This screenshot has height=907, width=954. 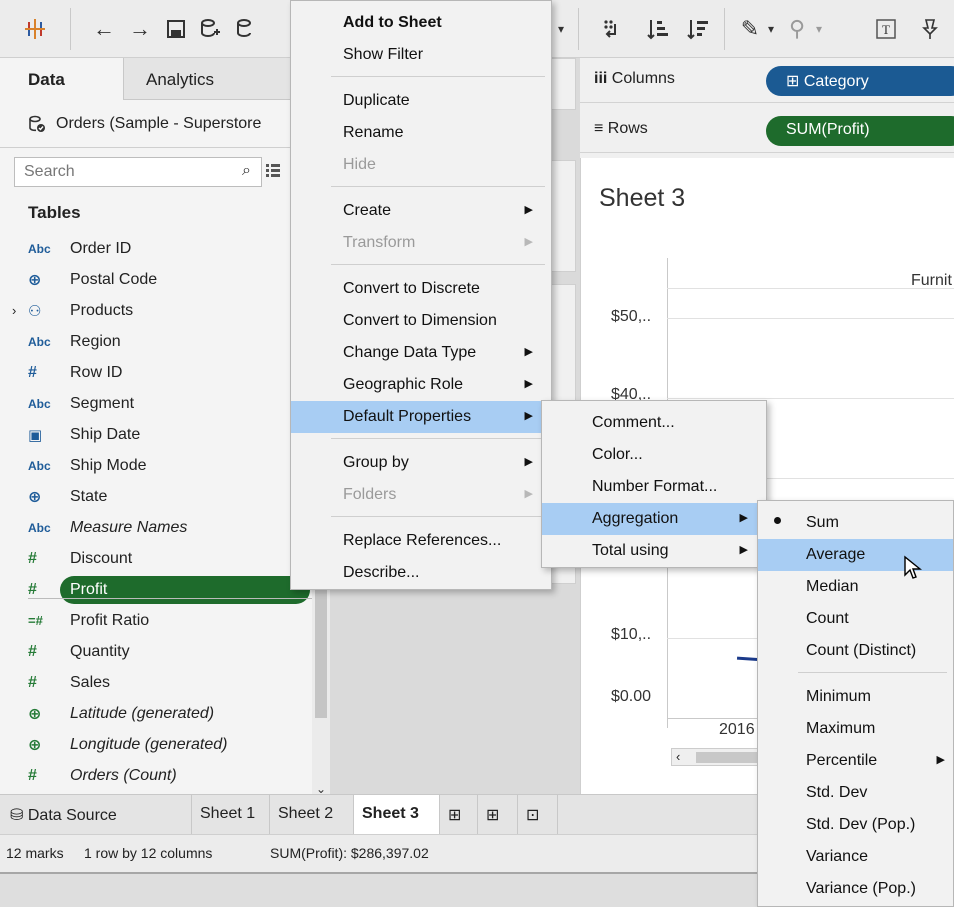 I want to click on new-datasource-icon, so click(x=210, y=29).